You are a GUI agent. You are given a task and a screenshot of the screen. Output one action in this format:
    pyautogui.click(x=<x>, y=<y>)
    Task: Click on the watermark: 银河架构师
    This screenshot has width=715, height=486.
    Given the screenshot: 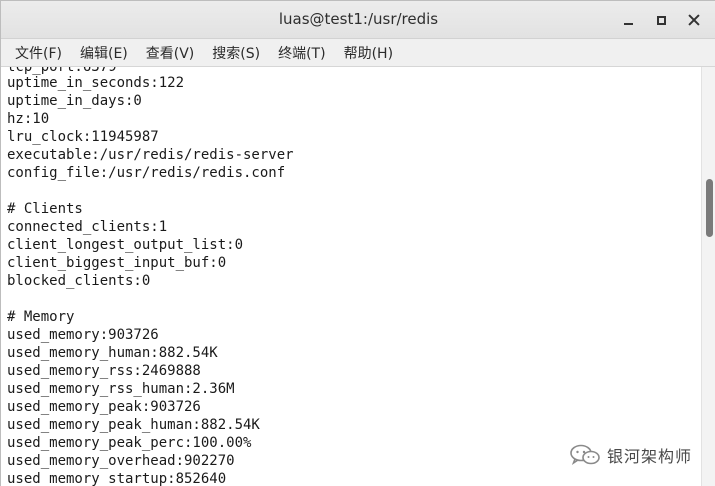 What is the action you would take?
    pyautogui.click(x=631, y=455)
    